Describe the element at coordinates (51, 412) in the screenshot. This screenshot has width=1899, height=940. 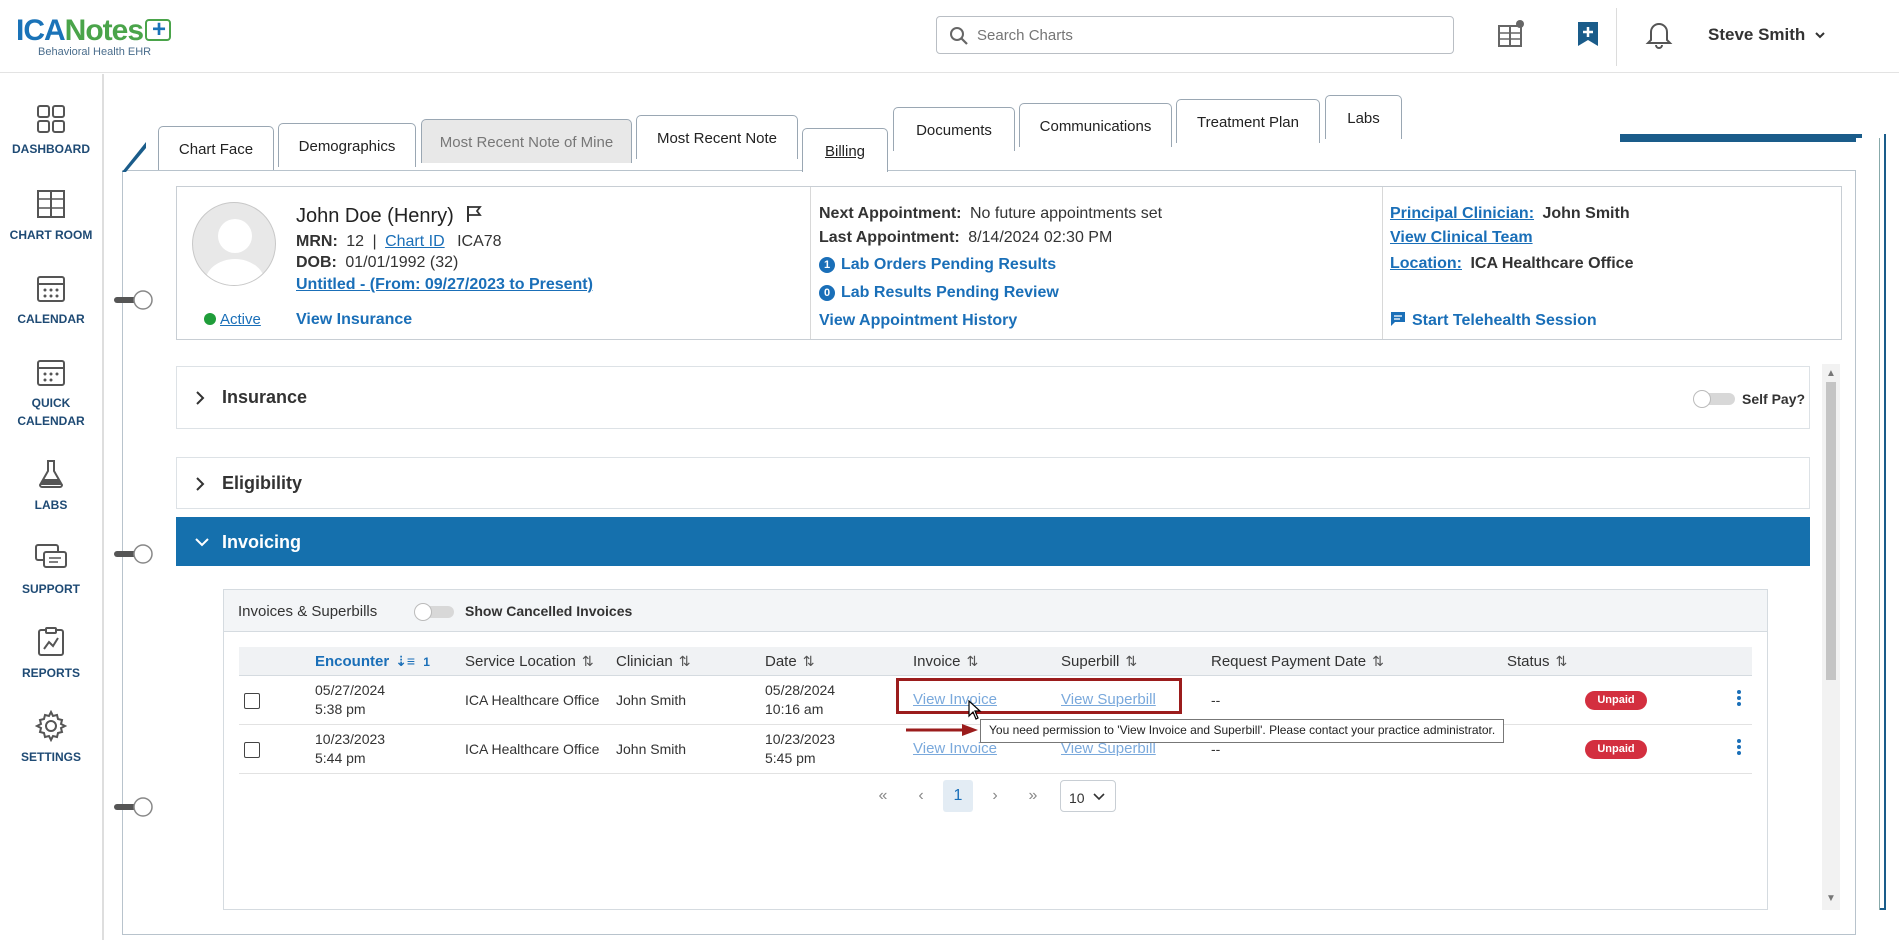
I see `nav-quick-calendar-label: QUICK CALENDAR` at that location.